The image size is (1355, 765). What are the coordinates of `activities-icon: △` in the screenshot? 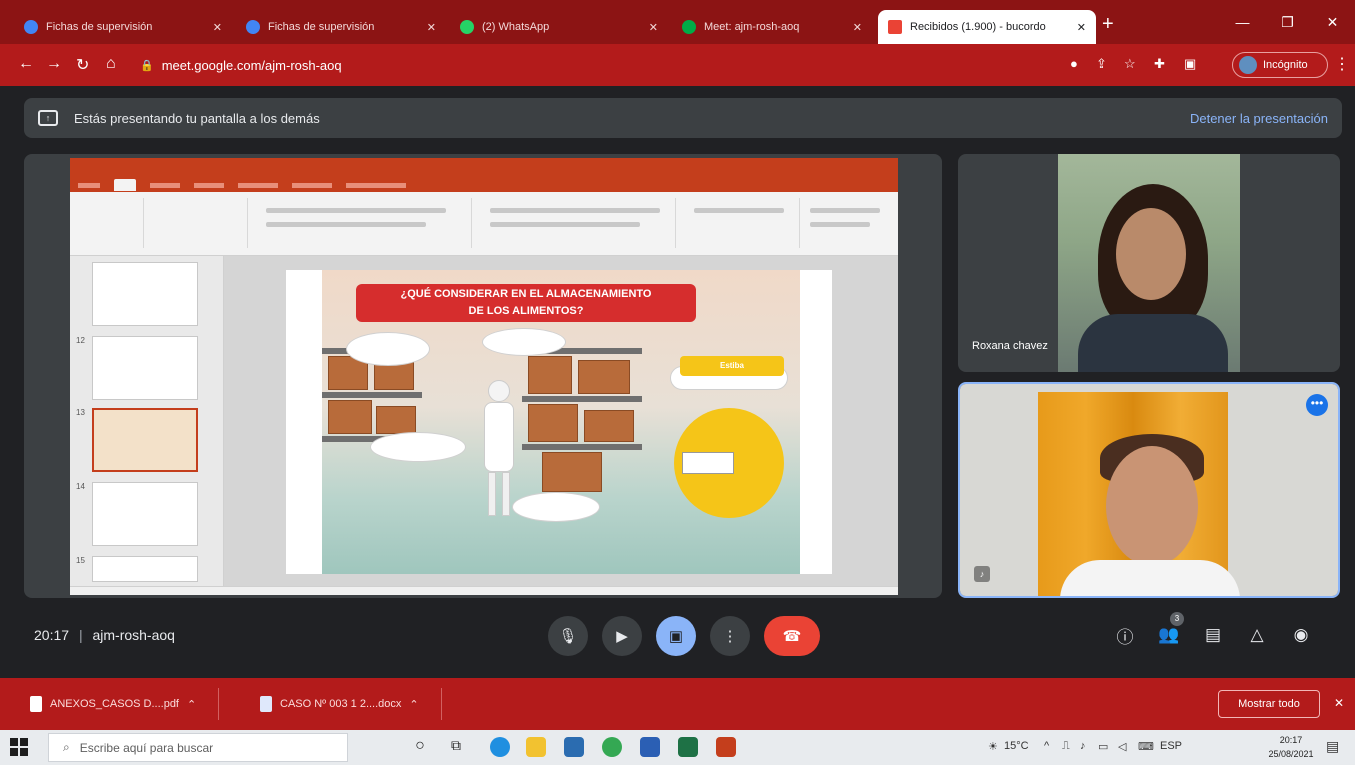 It's located at (1257, 635).